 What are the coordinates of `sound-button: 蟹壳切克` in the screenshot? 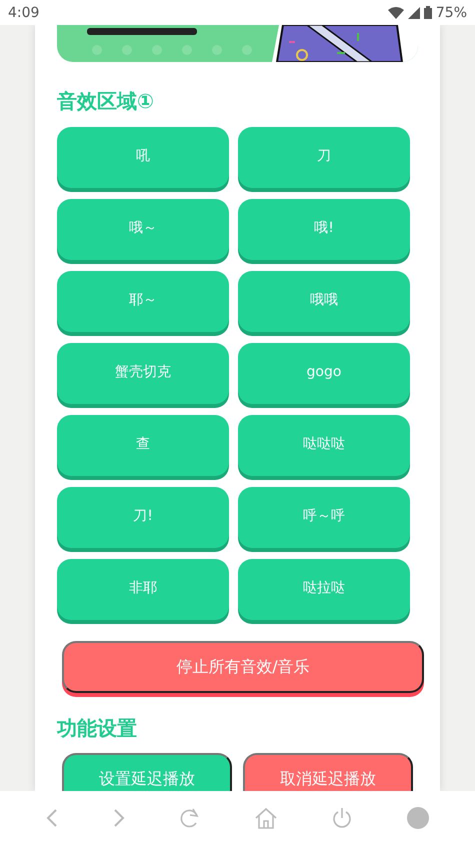 It's located at (143, 373).